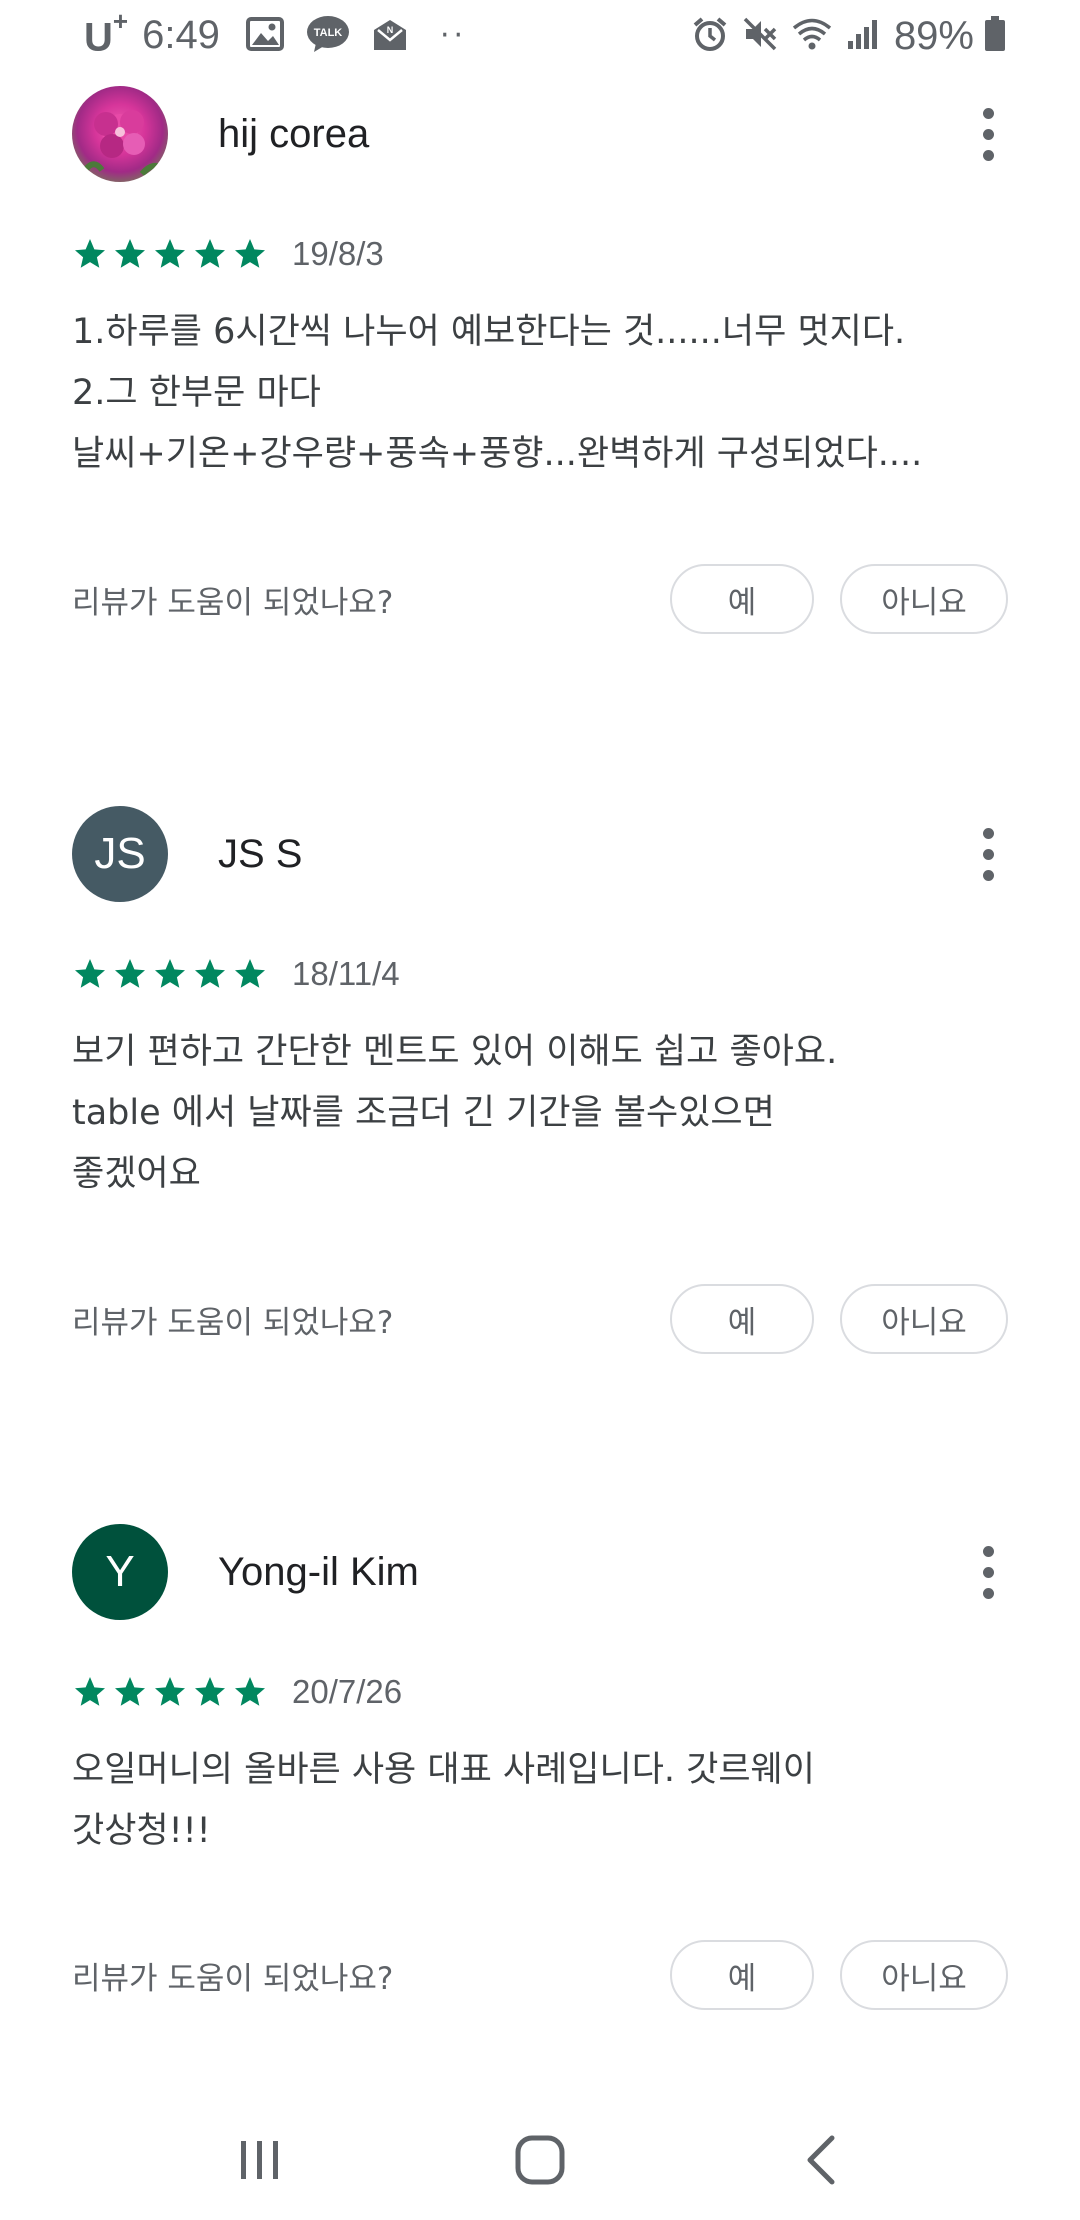  What do you see at coordinates (863, 36) in the screenshot?
I see `signal-icon` at bounding box center [863, 36].